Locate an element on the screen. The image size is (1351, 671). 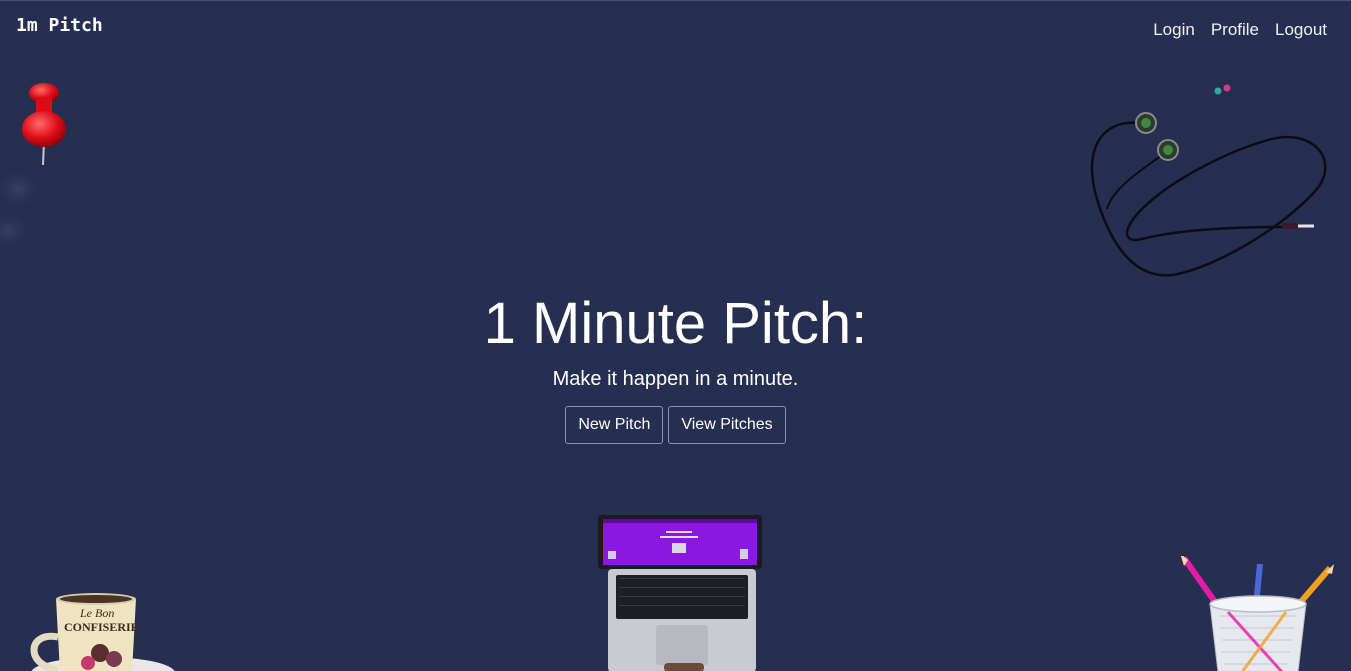
nav-login-link: Login is located at coordinates (1174, 30).